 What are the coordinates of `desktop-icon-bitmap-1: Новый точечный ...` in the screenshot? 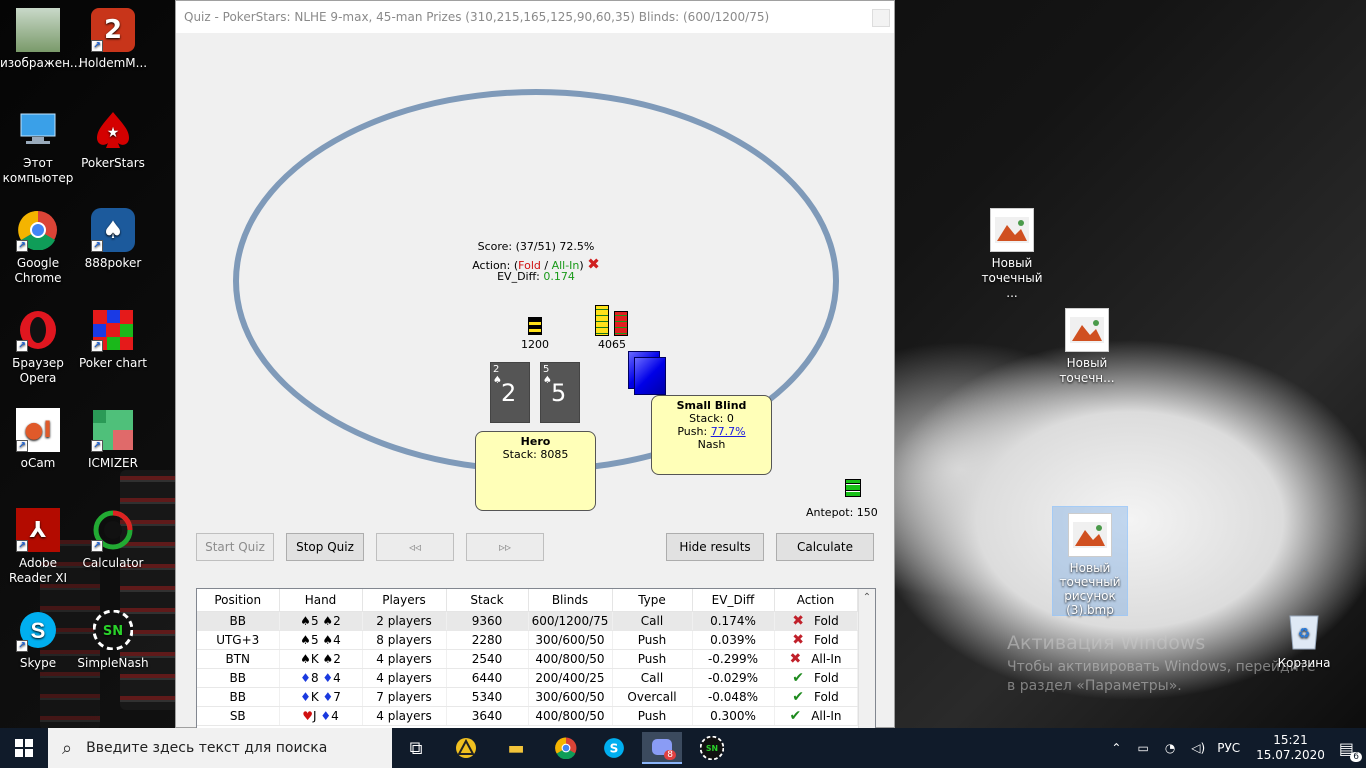 It's located at (1012, 254).